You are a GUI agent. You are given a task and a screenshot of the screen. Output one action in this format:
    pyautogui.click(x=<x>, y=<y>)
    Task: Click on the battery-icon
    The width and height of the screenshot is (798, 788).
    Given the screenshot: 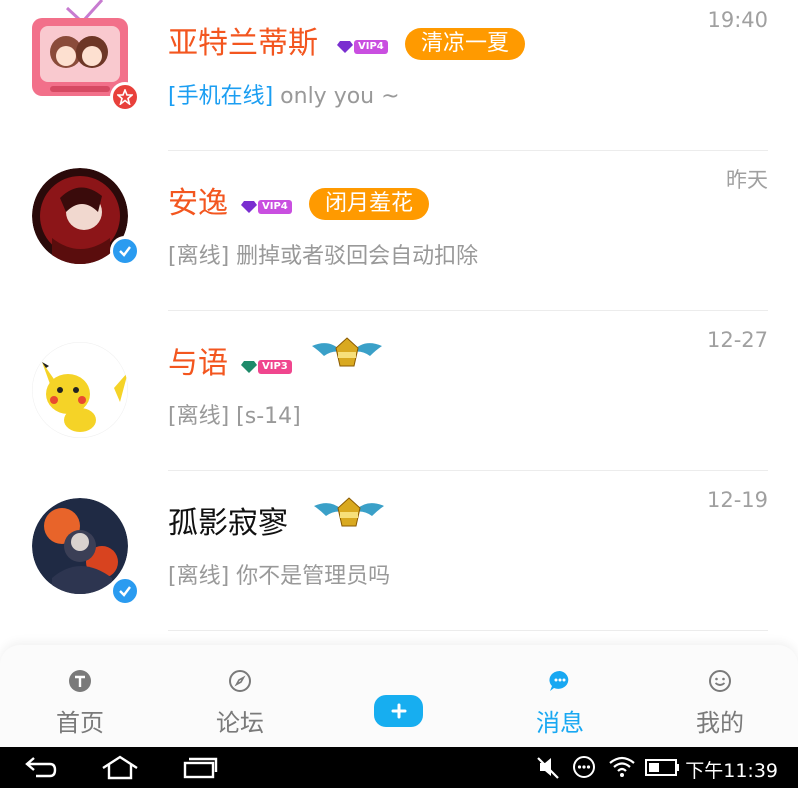 What is the action you would take?
    pyautogui.click(x=662, y=767)
    